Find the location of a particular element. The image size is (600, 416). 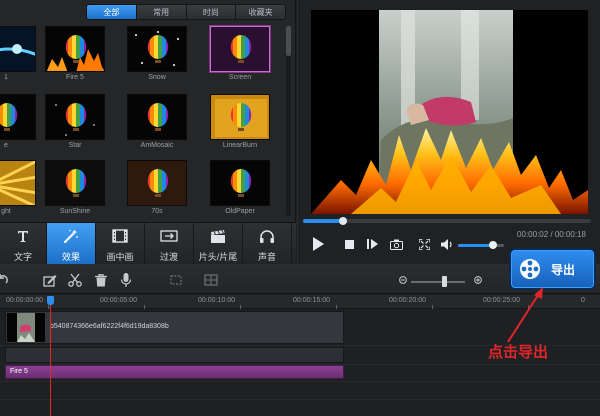

tab-intro-outro: 片头/片尾 is located at coordinates (218, 243).